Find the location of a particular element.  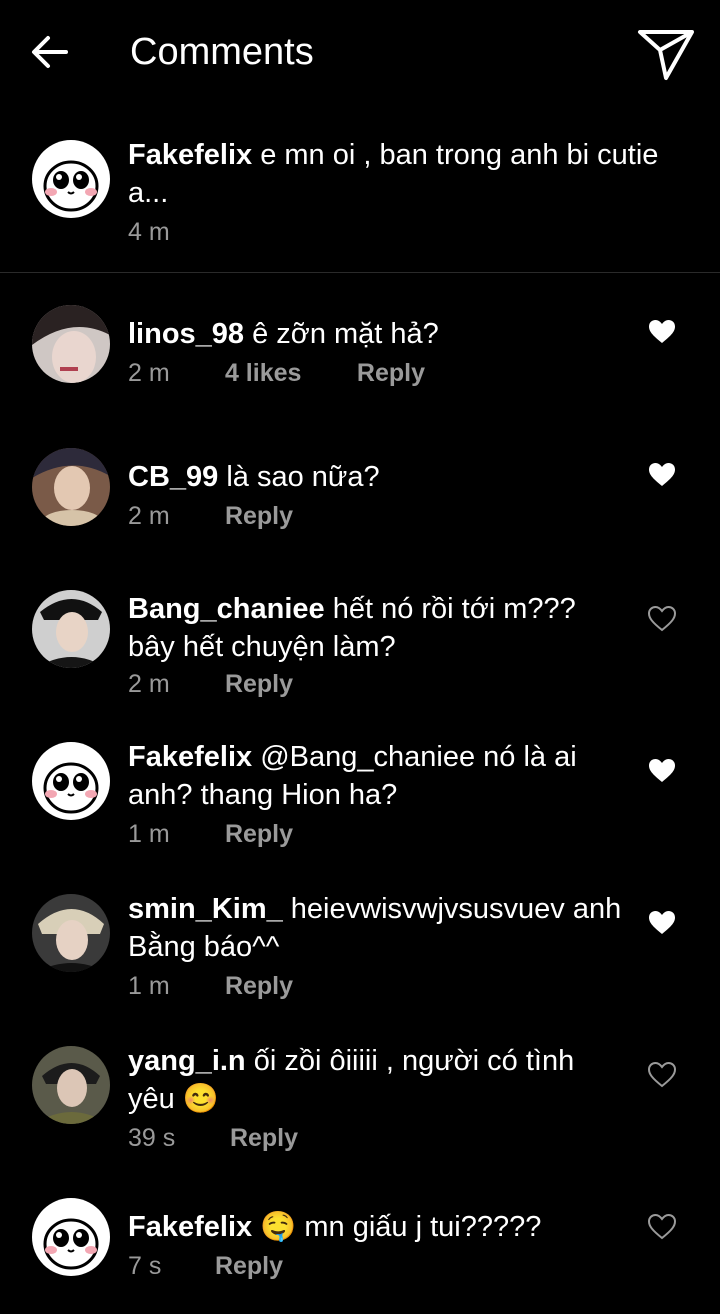

caption-username: Fakefelix is located at coordinates (190, 155).